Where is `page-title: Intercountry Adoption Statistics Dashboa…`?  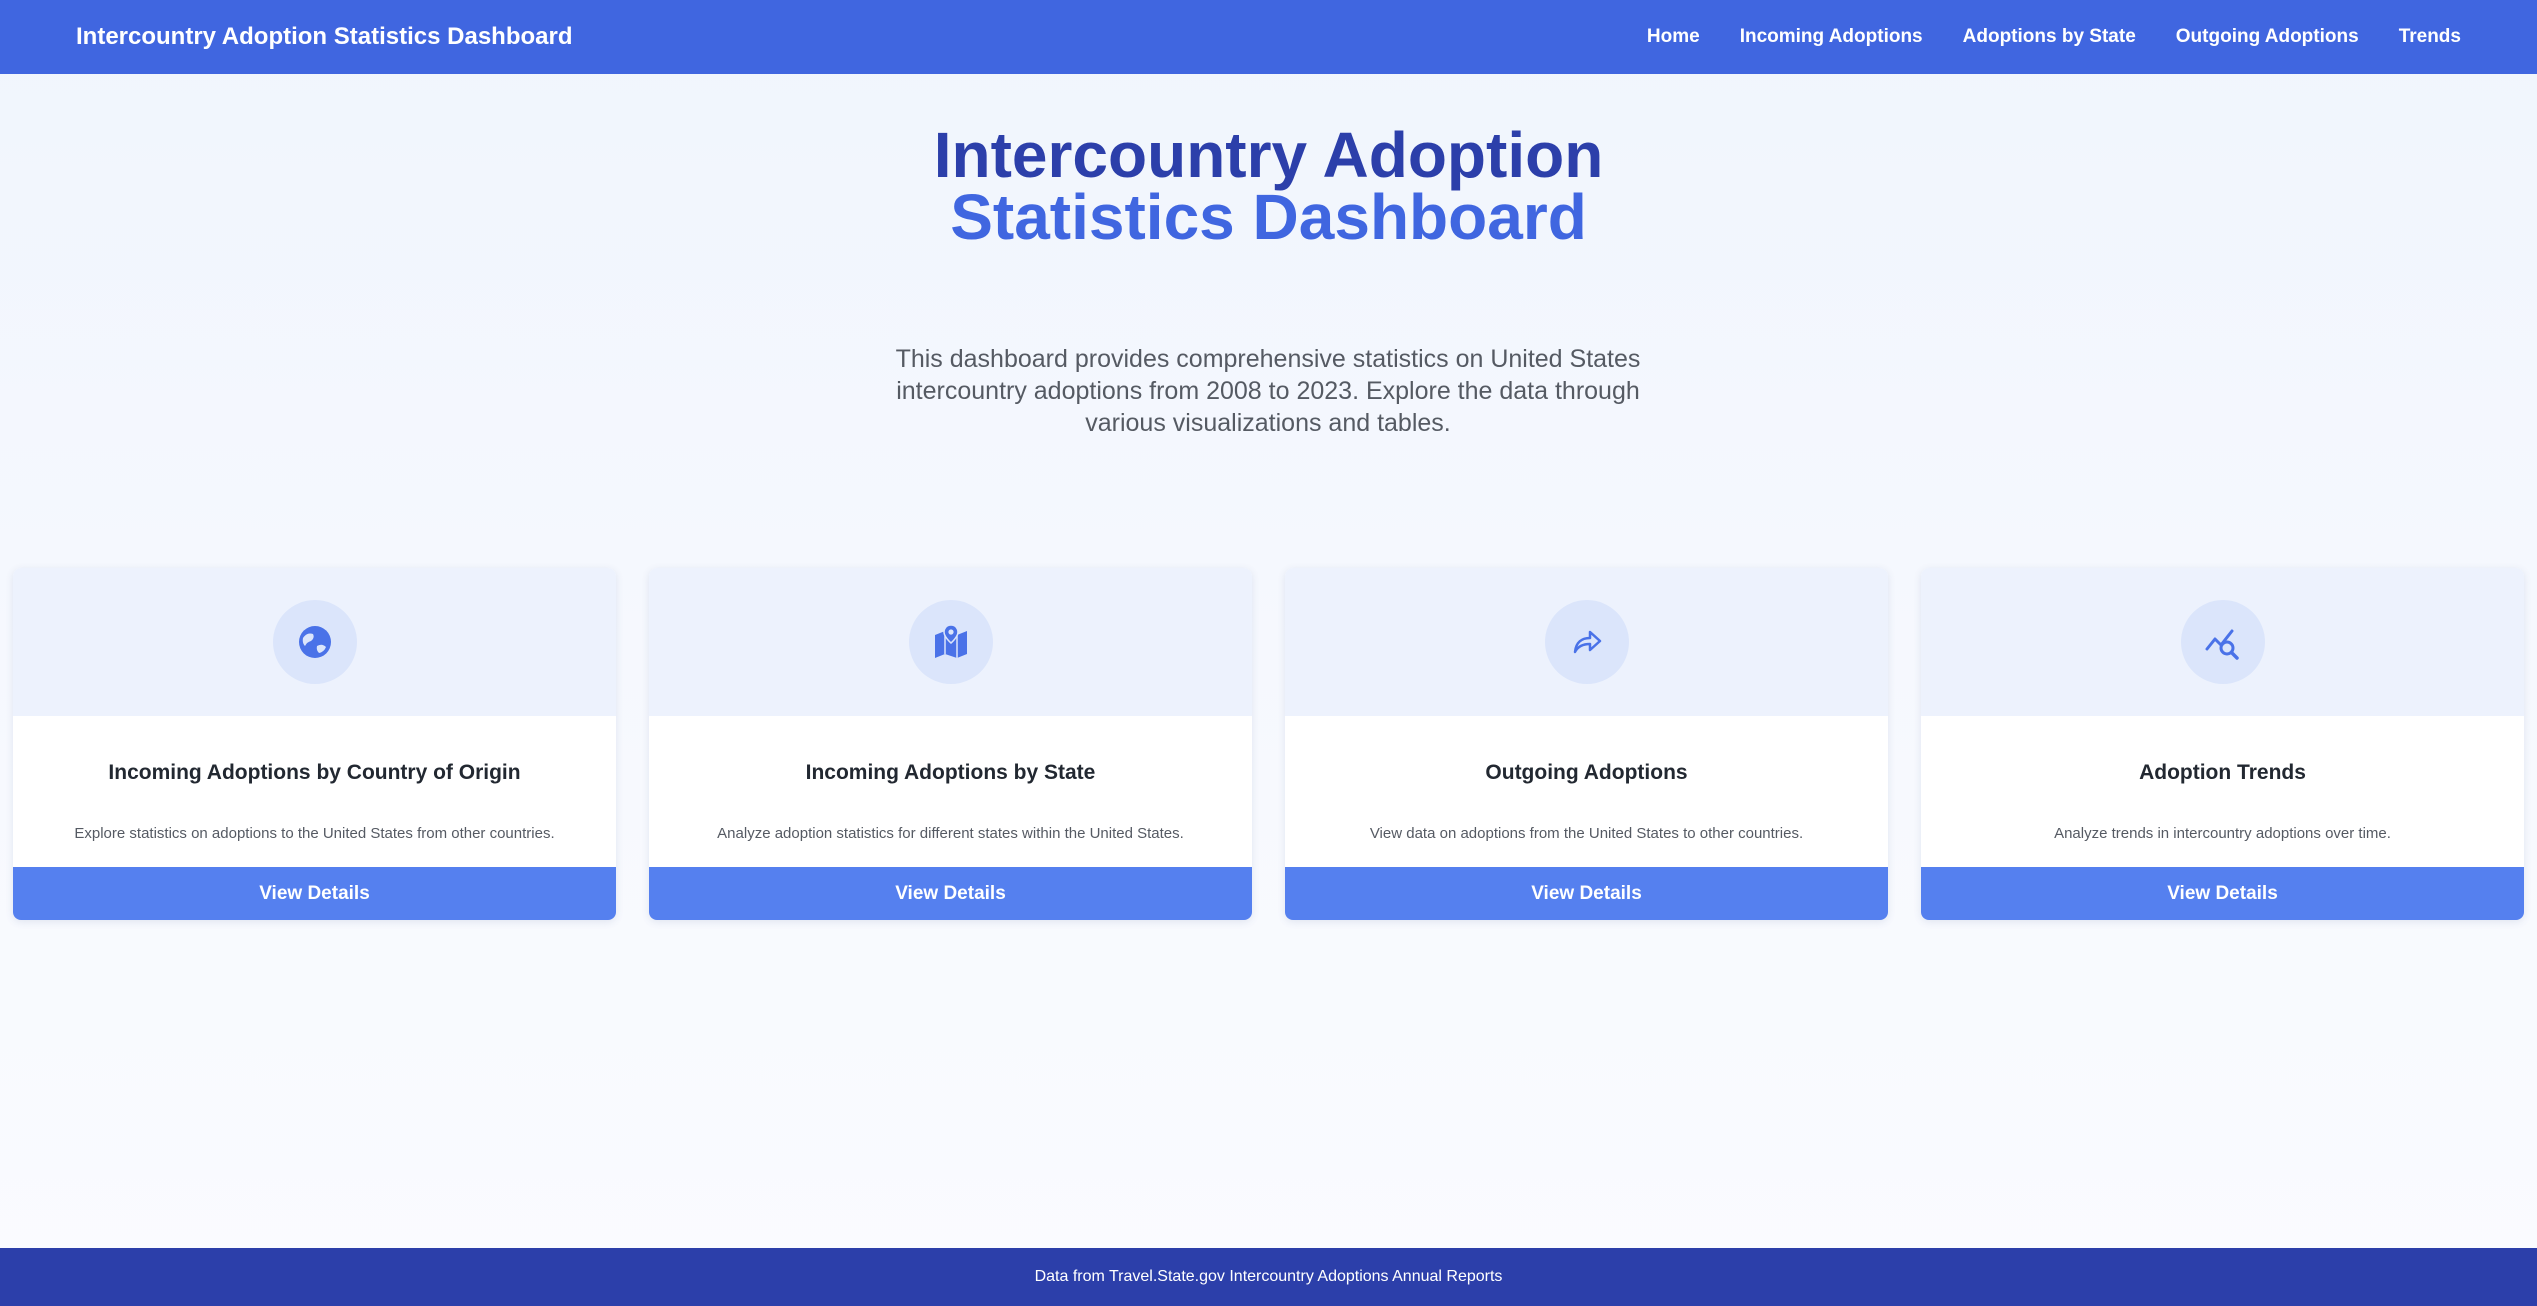
page-title: Intercountry Adoption Statistics Dashboa… is located at coordinates (1268, 186).